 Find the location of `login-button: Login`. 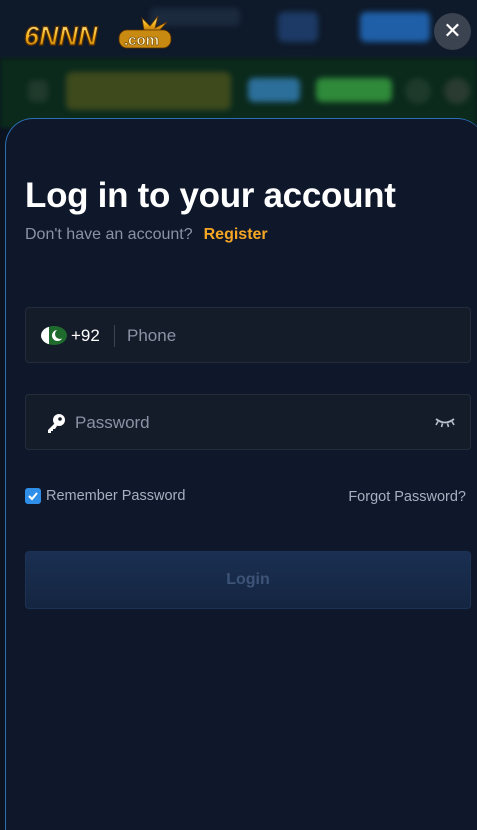

login-button: Login is located at coordinates (248, 580).